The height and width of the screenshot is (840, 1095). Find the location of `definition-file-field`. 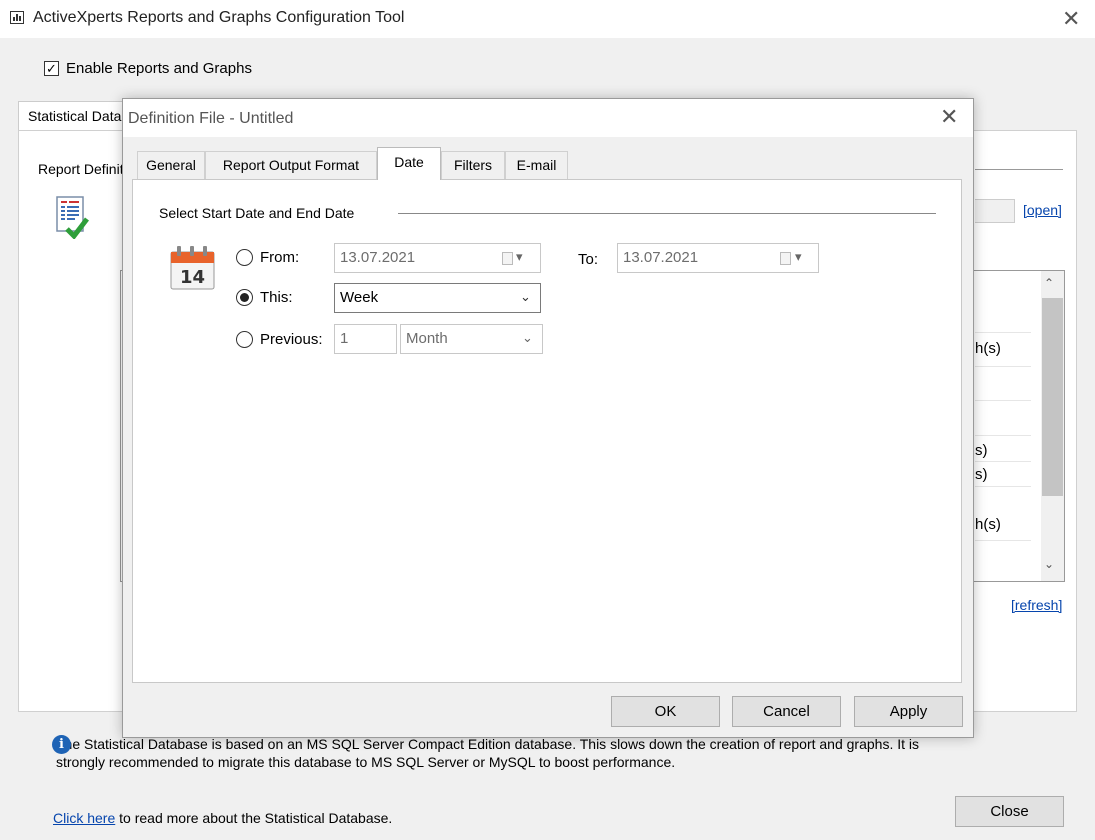

definition-file-field is located at coordinates (995, 211).